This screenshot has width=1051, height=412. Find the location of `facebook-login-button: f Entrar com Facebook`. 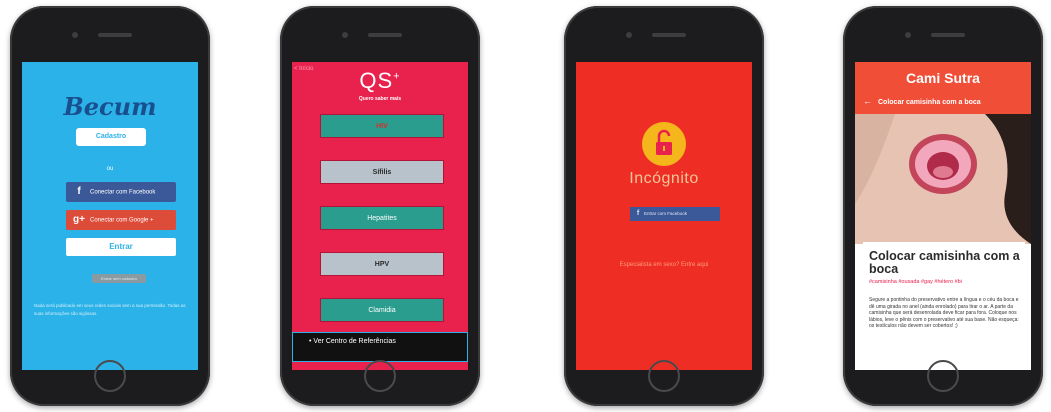

facebook-login-button: f Entrar com Facebook is located at coordinates (675, 214).